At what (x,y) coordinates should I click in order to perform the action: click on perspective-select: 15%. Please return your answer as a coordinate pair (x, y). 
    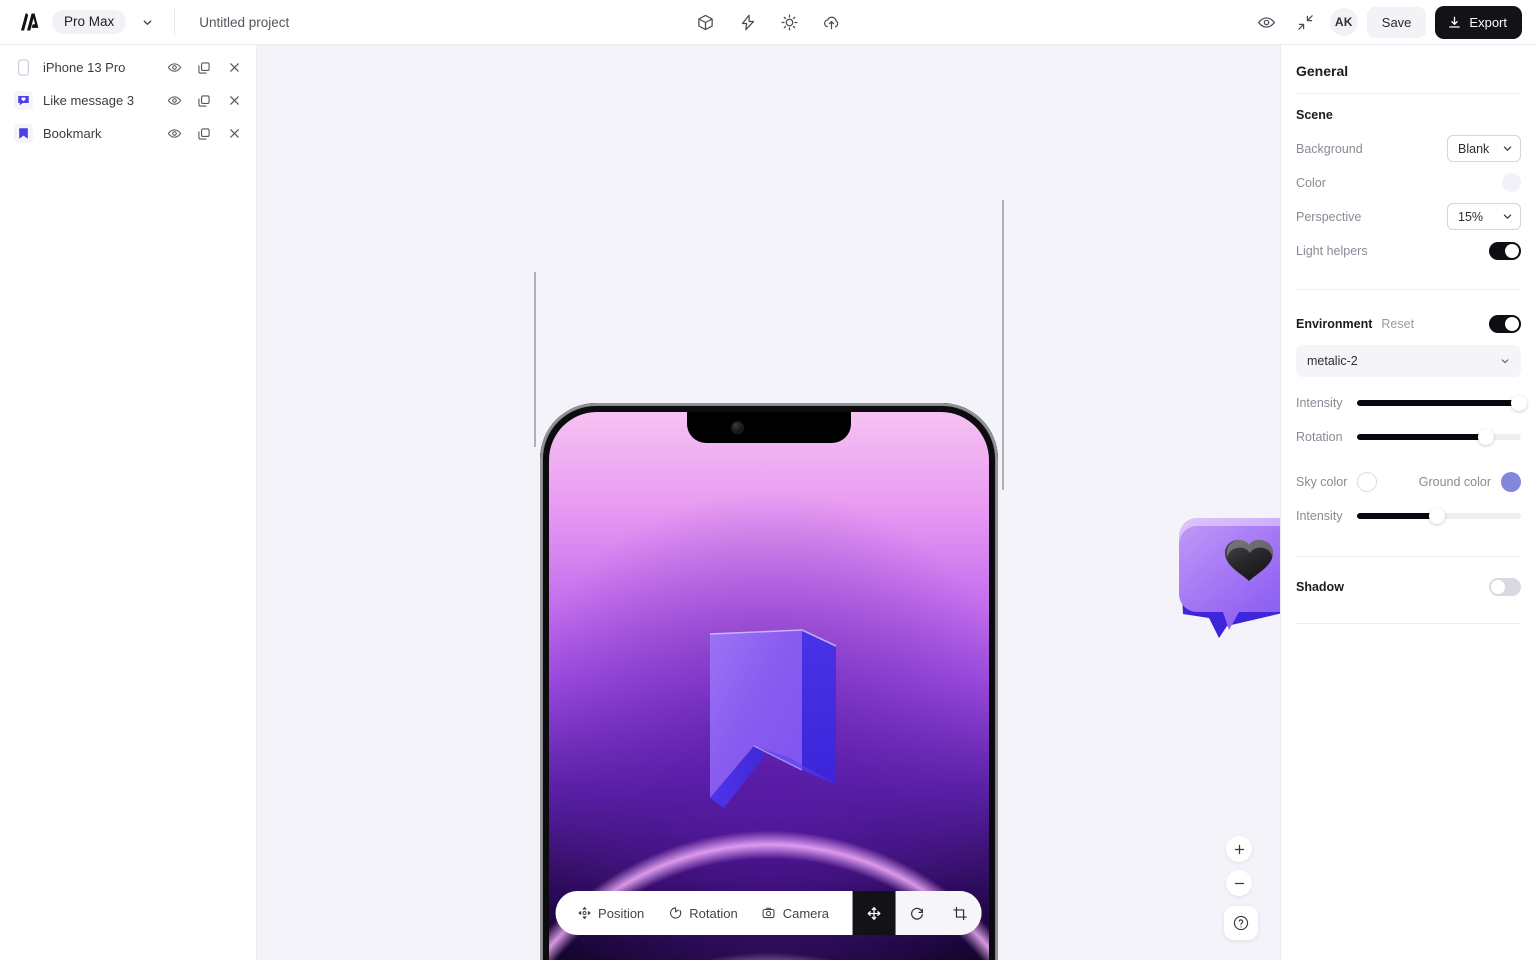
    Looking at the image, I should click on (1484, 216).